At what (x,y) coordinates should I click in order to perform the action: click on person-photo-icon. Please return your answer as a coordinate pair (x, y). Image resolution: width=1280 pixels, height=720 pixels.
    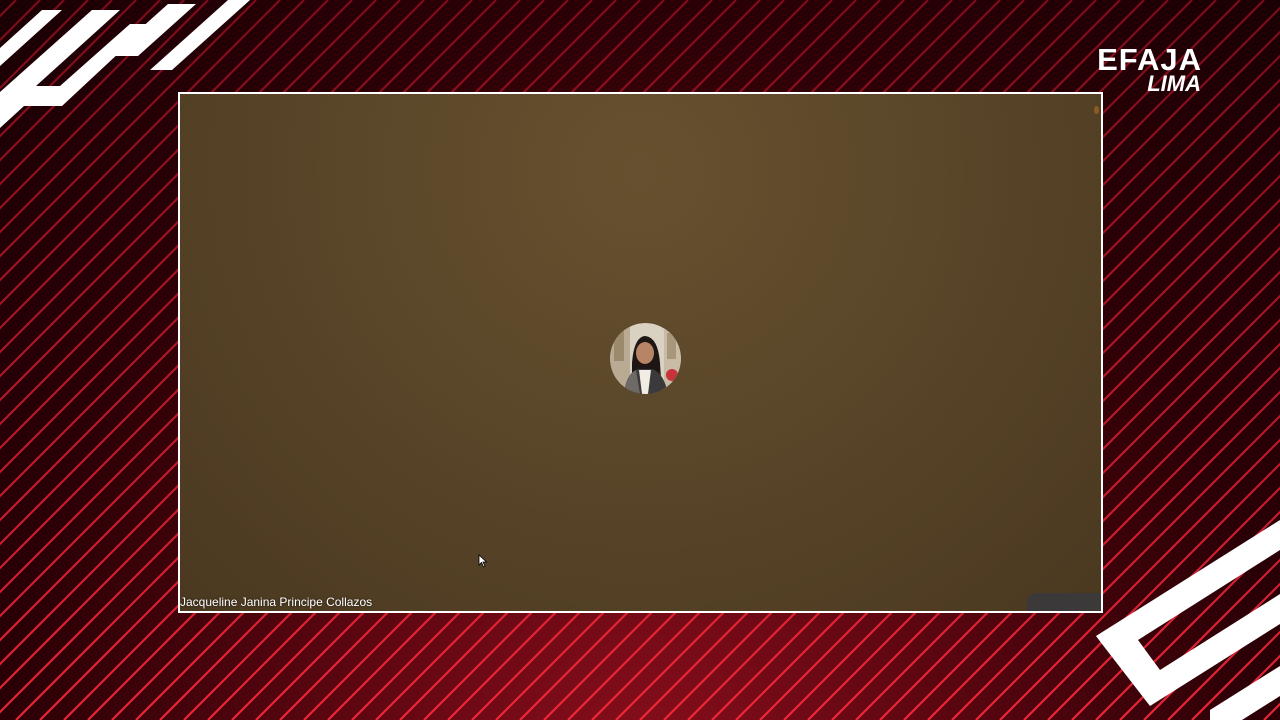
    Looking at the image, I should click on (645, 358).